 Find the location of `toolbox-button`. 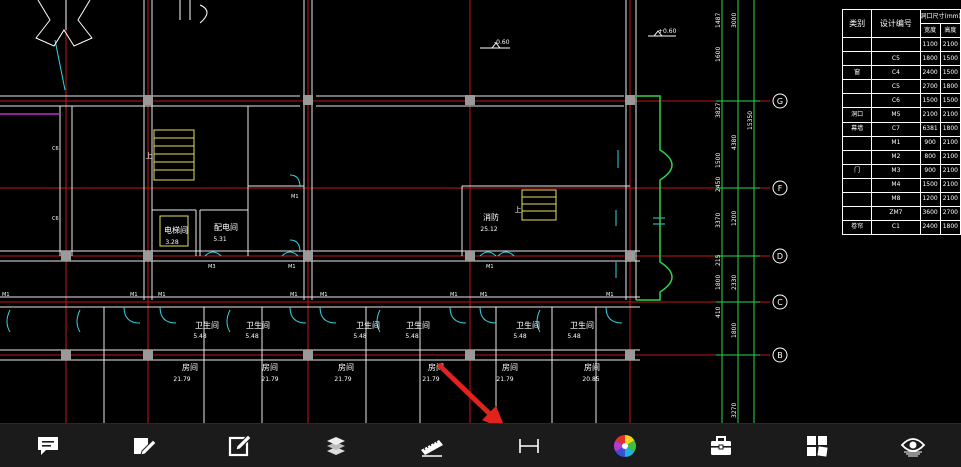

toolbox-button is located at coordinates (721, 446).